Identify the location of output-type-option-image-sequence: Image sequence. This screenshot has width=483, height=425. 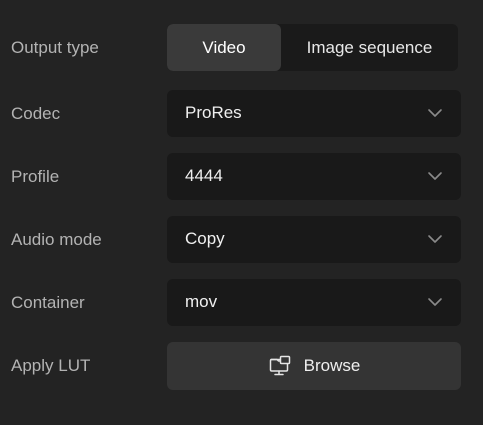
(369, 47).